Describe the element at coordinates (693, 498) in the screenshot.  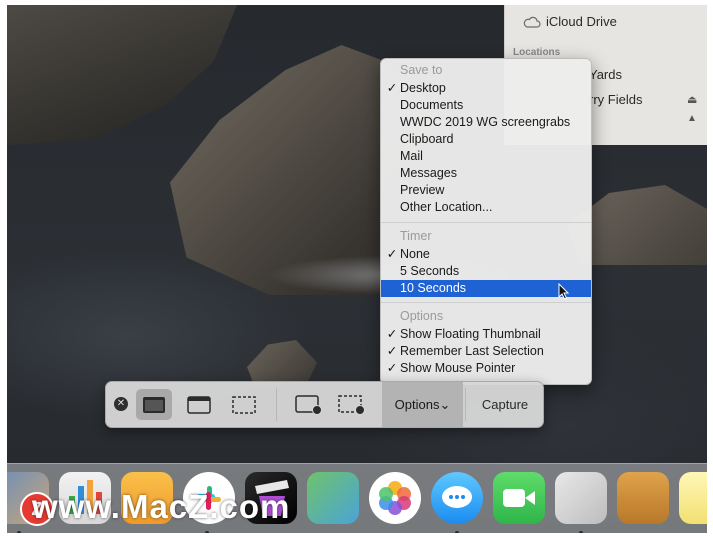
I see `notes-icon` at that location.